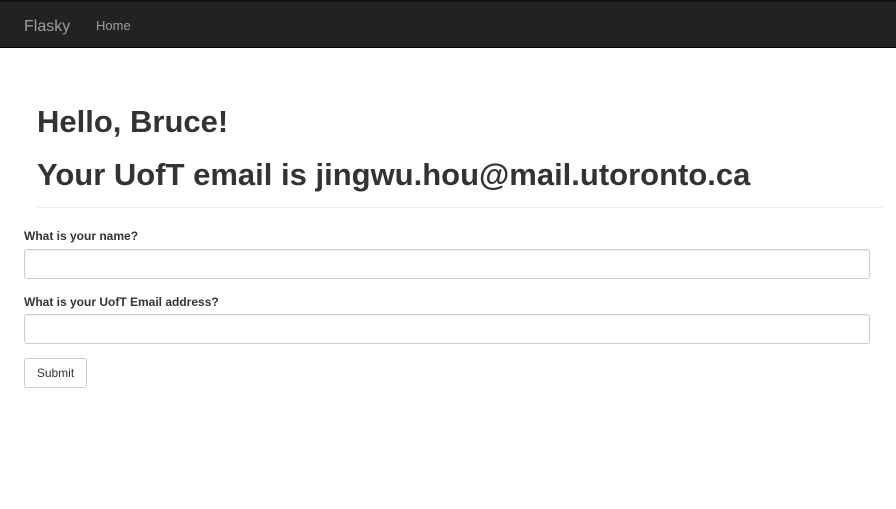 Image resolution: width=896 pixels, height=509 pixels. Describe the element at coordinates (448, 24) in the screenshot. I see `navbar: Flasky Home` at that location.